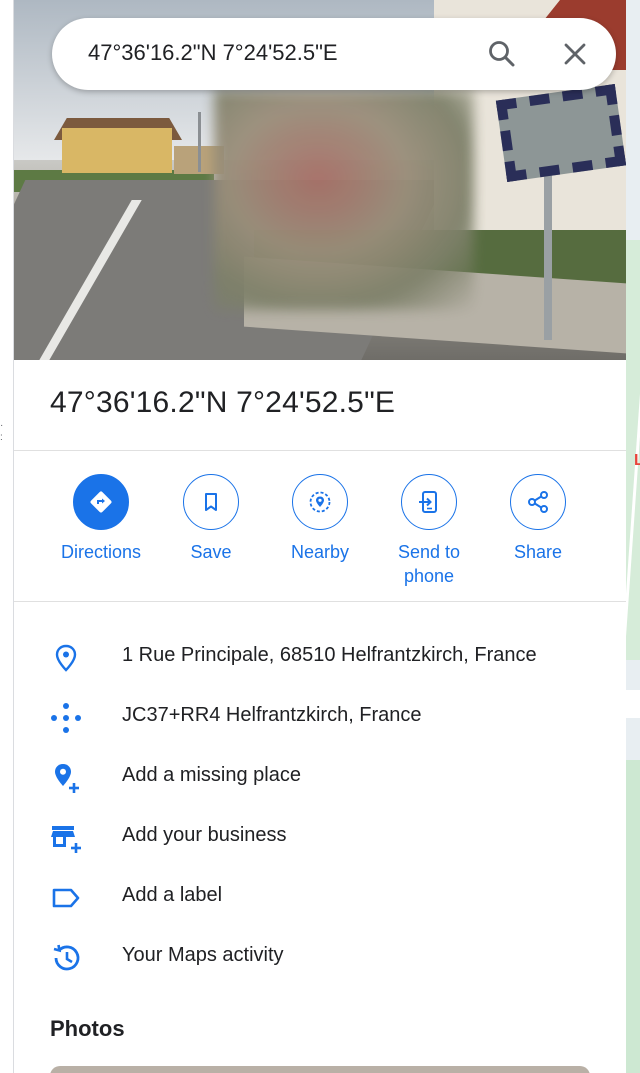 The height and width of the screenshot is (1073, 640). I want to click on edge-mark: ·:, so click(2, 431).